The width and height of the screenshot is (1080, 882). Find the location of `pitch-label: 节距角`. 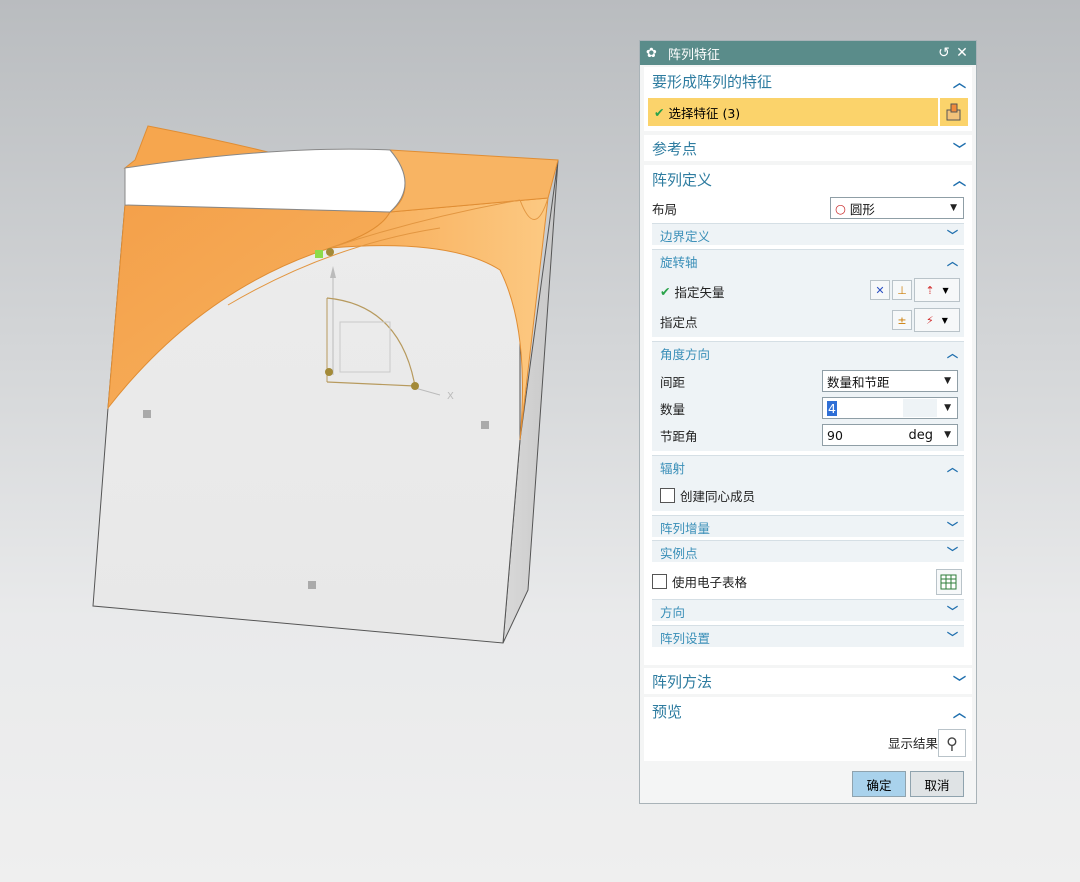

pitch-label: 节距角 is located at coordinates (679, 436).